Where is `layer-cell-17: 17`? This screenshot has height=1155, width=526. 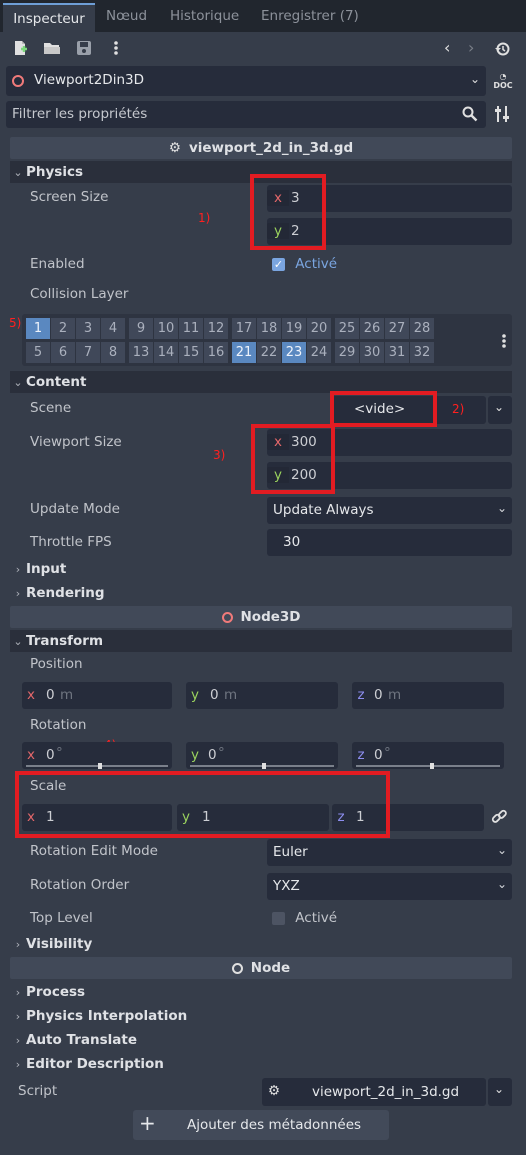
layer-cell-17: 17 is located at coordinates (244, 328).